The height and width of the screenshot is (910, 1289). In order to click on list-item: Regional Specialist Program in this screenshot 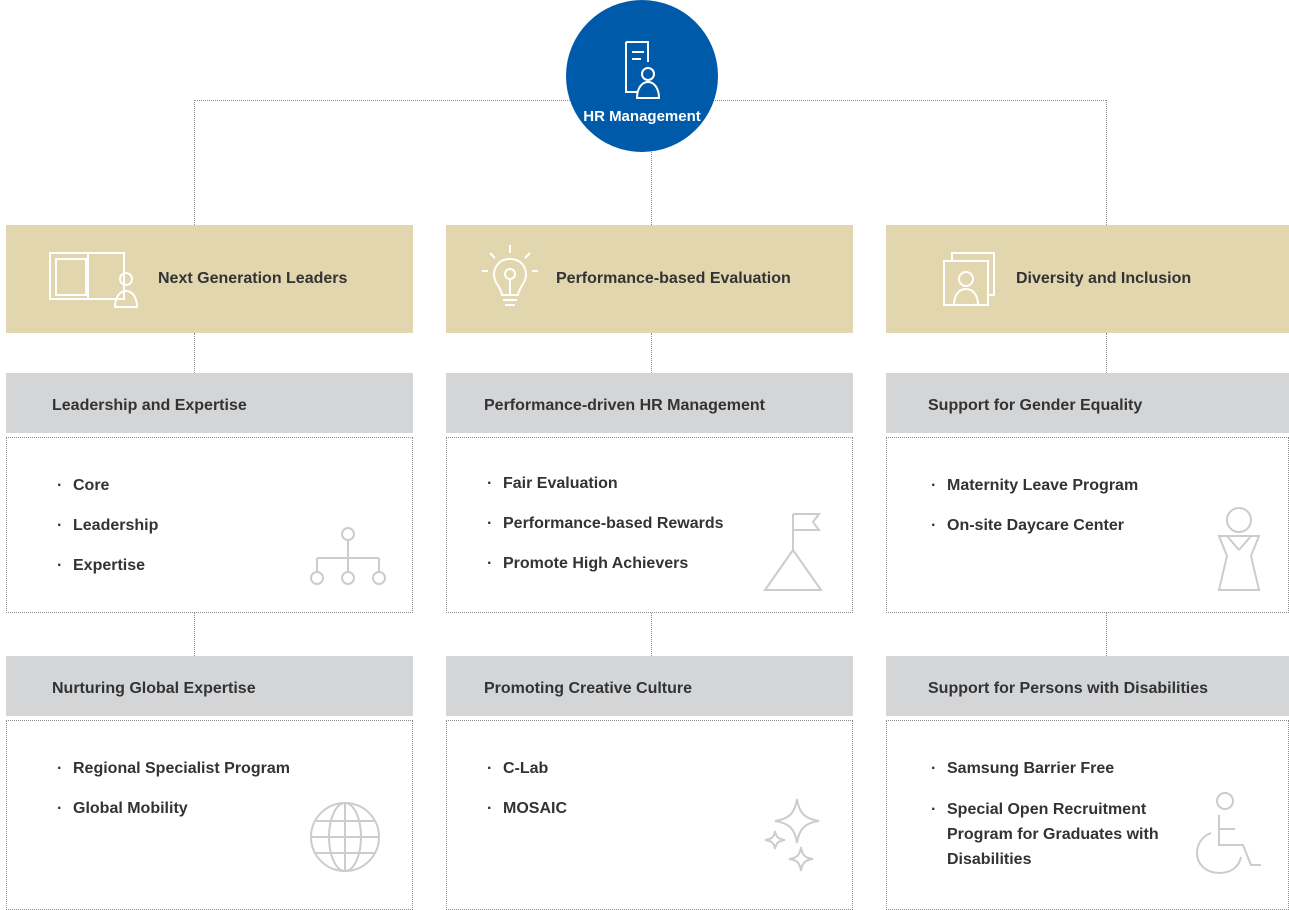, I will do `click(172, 769)`.